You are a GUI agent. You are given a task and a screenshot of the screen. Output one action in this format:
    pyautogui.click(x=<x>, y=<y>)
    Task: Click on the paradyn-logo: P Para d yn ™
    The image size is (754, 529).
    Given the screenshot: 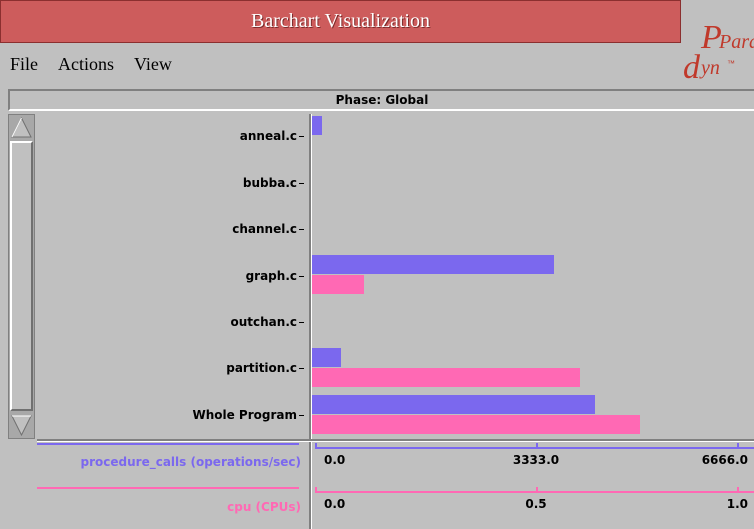 What is the action you would take?
    pyautogui.click(x=717, y=43)
    